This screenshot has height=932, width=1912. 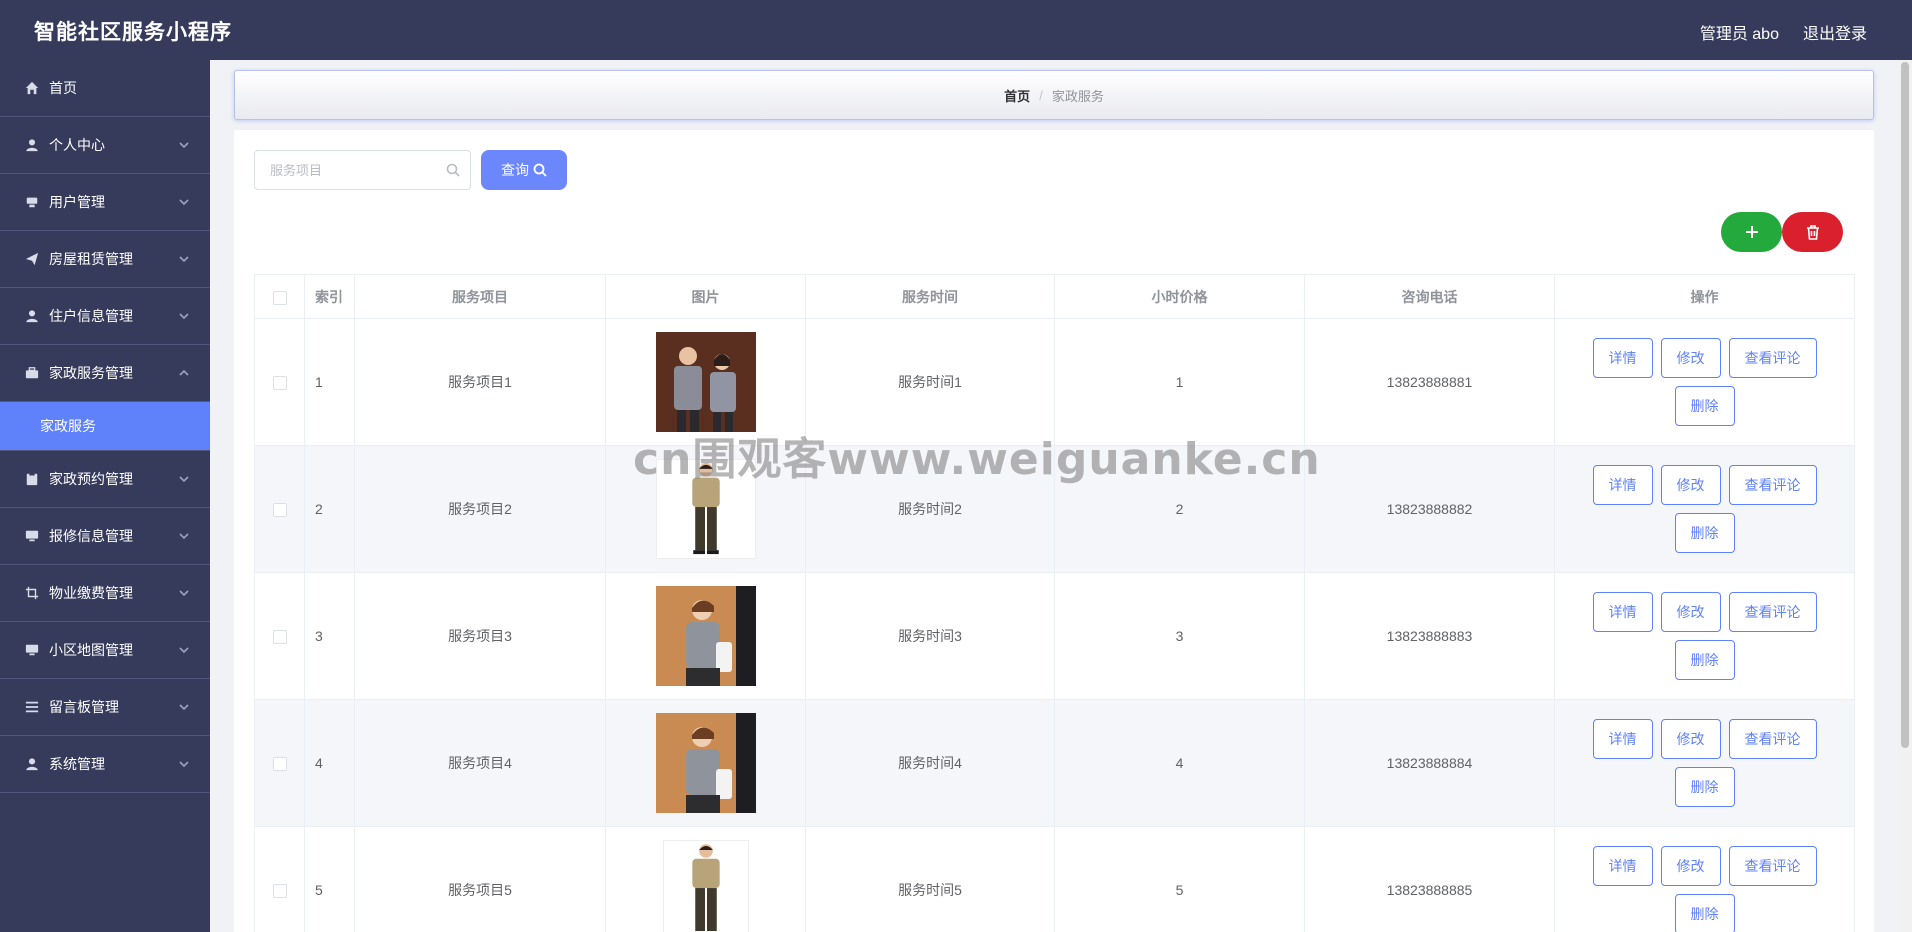 I want to click on sidebar-item-resident-info: 住户信息管理, so click(x=105, y=316).